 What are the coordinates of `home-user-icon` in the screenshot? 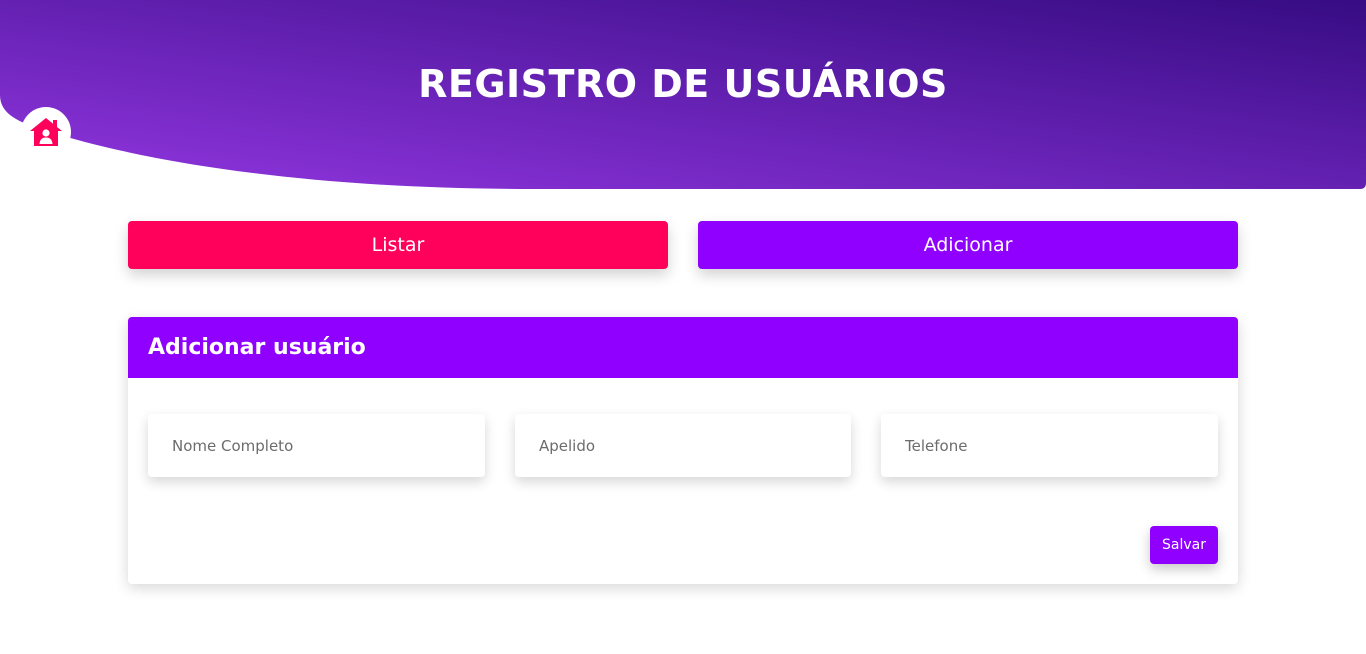 It's located at (46, 132).